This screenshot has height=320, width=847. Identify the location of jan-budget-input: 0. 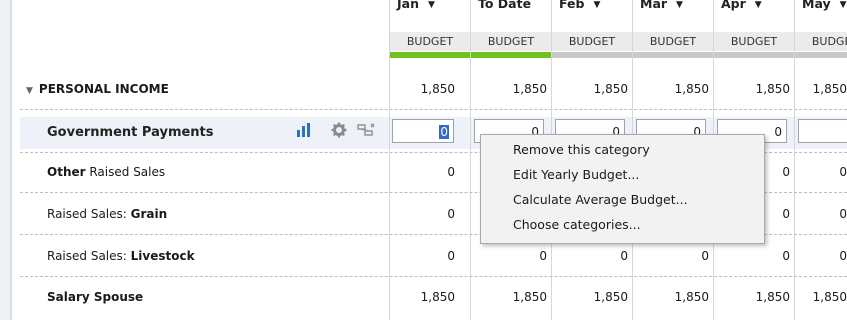
(423, 131).